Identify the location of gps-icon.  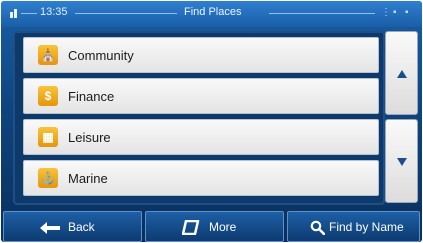
(13, 13).